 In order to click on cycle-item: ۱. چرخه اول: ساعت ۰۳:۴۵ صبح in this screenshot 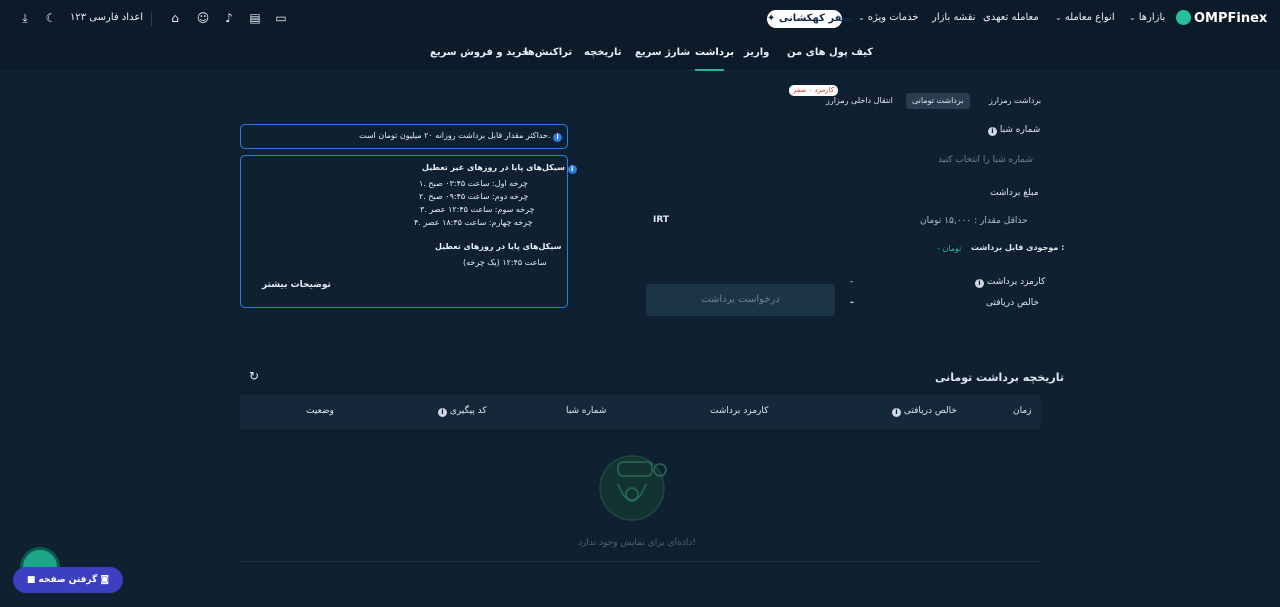, I will do `click(473, 183)`.